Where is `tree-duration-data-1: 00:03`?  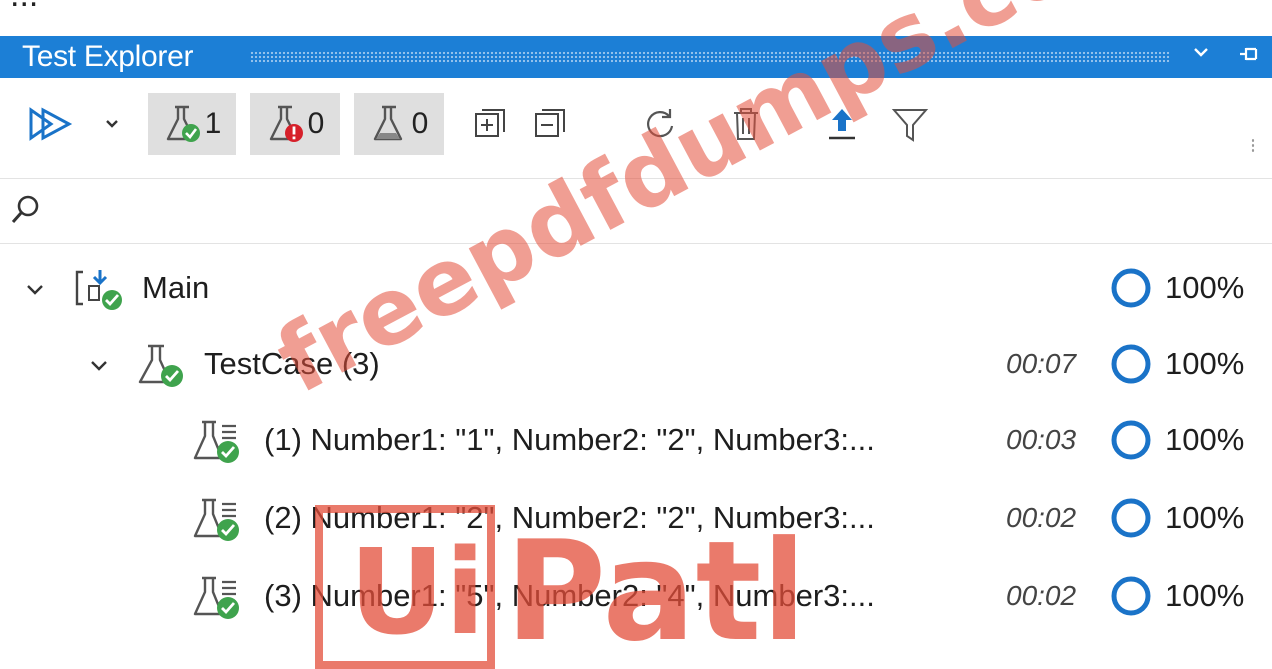
tree-duration-data-1: 00:03 is located at coordinates (1041, 439).